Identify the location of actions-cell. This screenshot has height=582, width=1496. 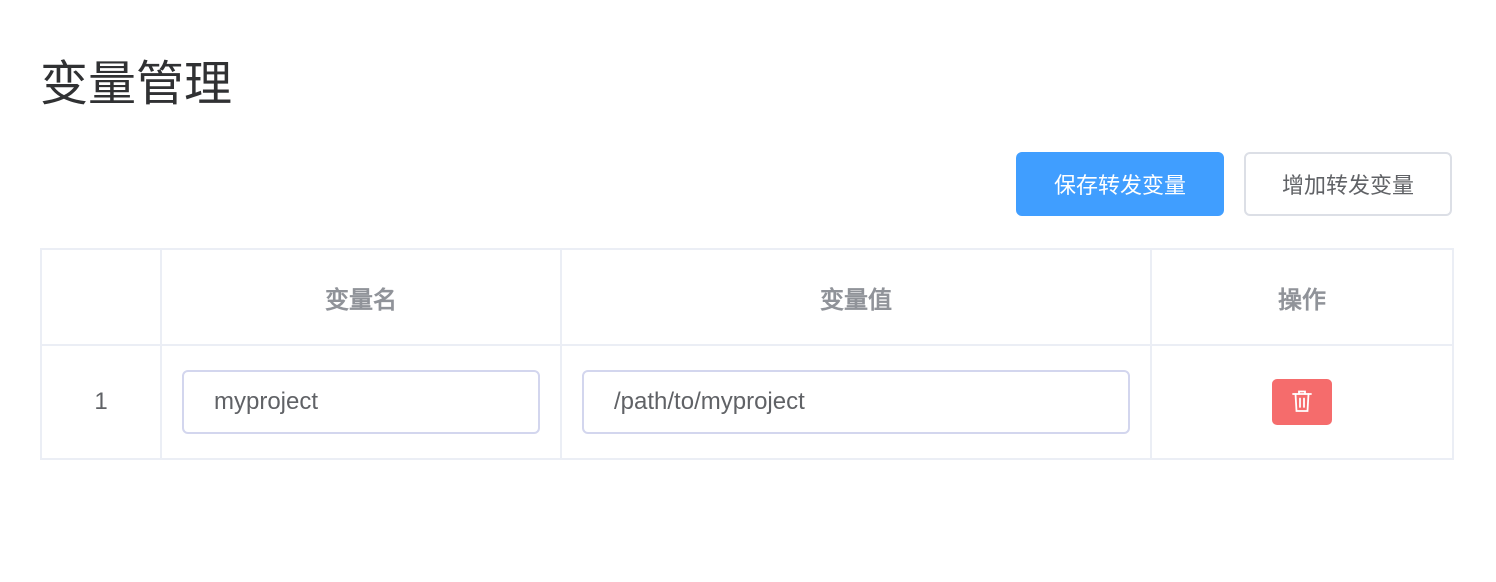
(1302, 402).